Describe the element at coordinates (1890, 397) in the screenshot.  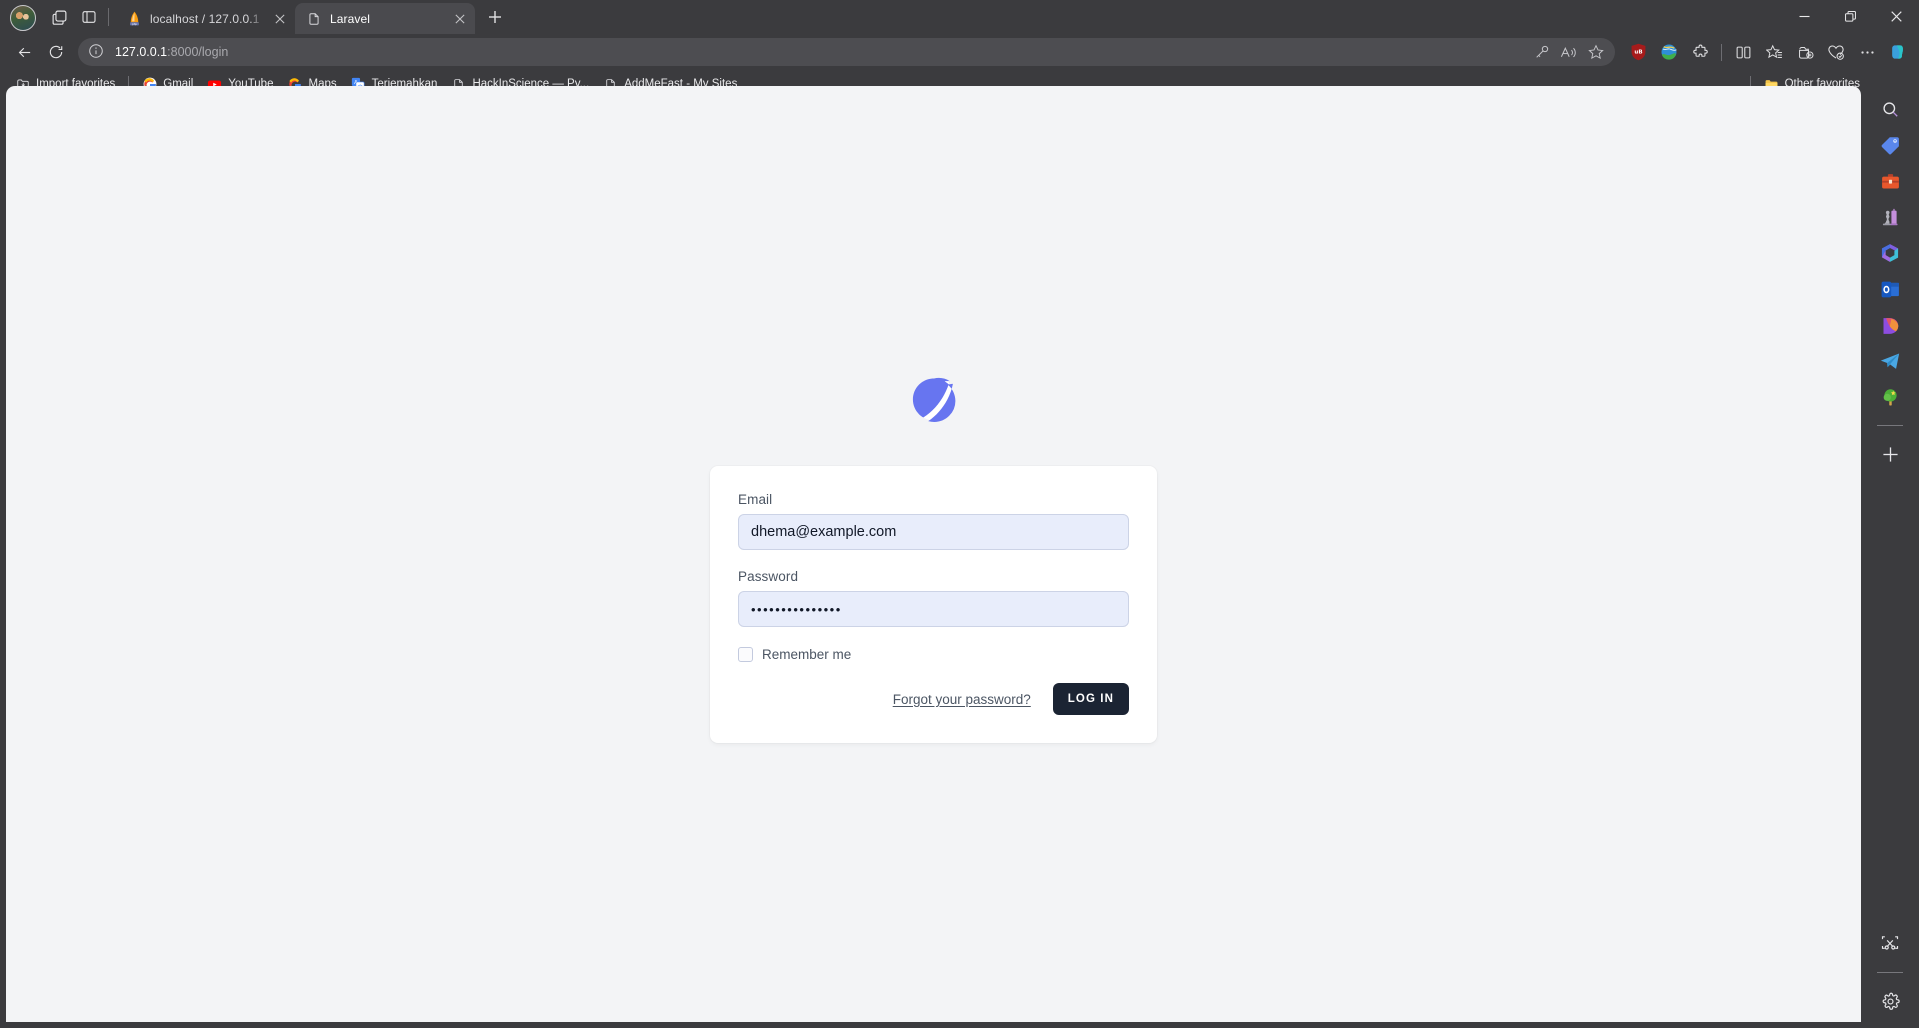
I see `tree-icon` at that location.